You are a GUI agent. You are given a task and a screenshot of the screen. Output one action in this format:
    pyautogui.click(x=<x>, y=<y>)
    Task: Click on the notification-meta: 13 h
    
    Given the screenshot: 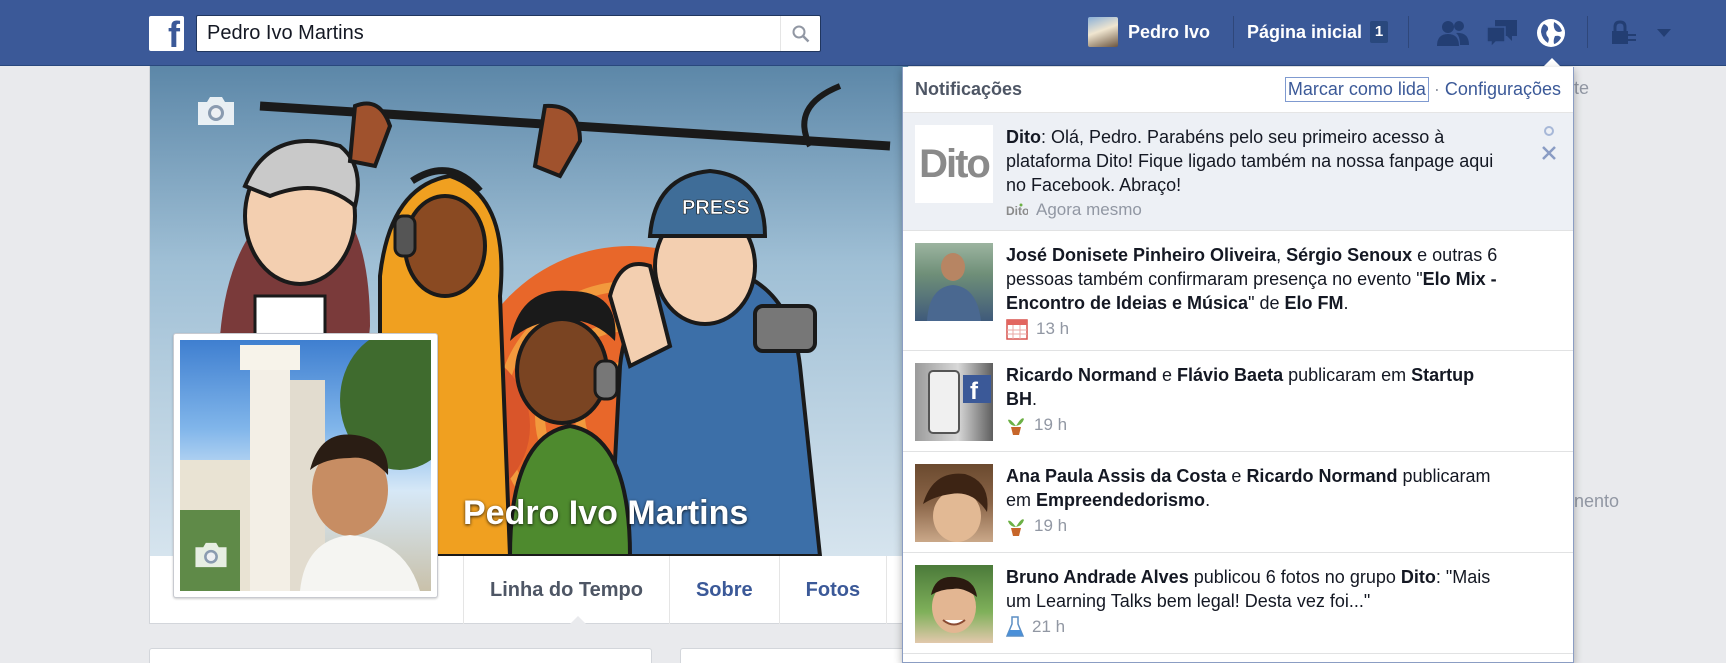 What is the action you would take?
    pyautogui.click(x=1256, y=329)
    